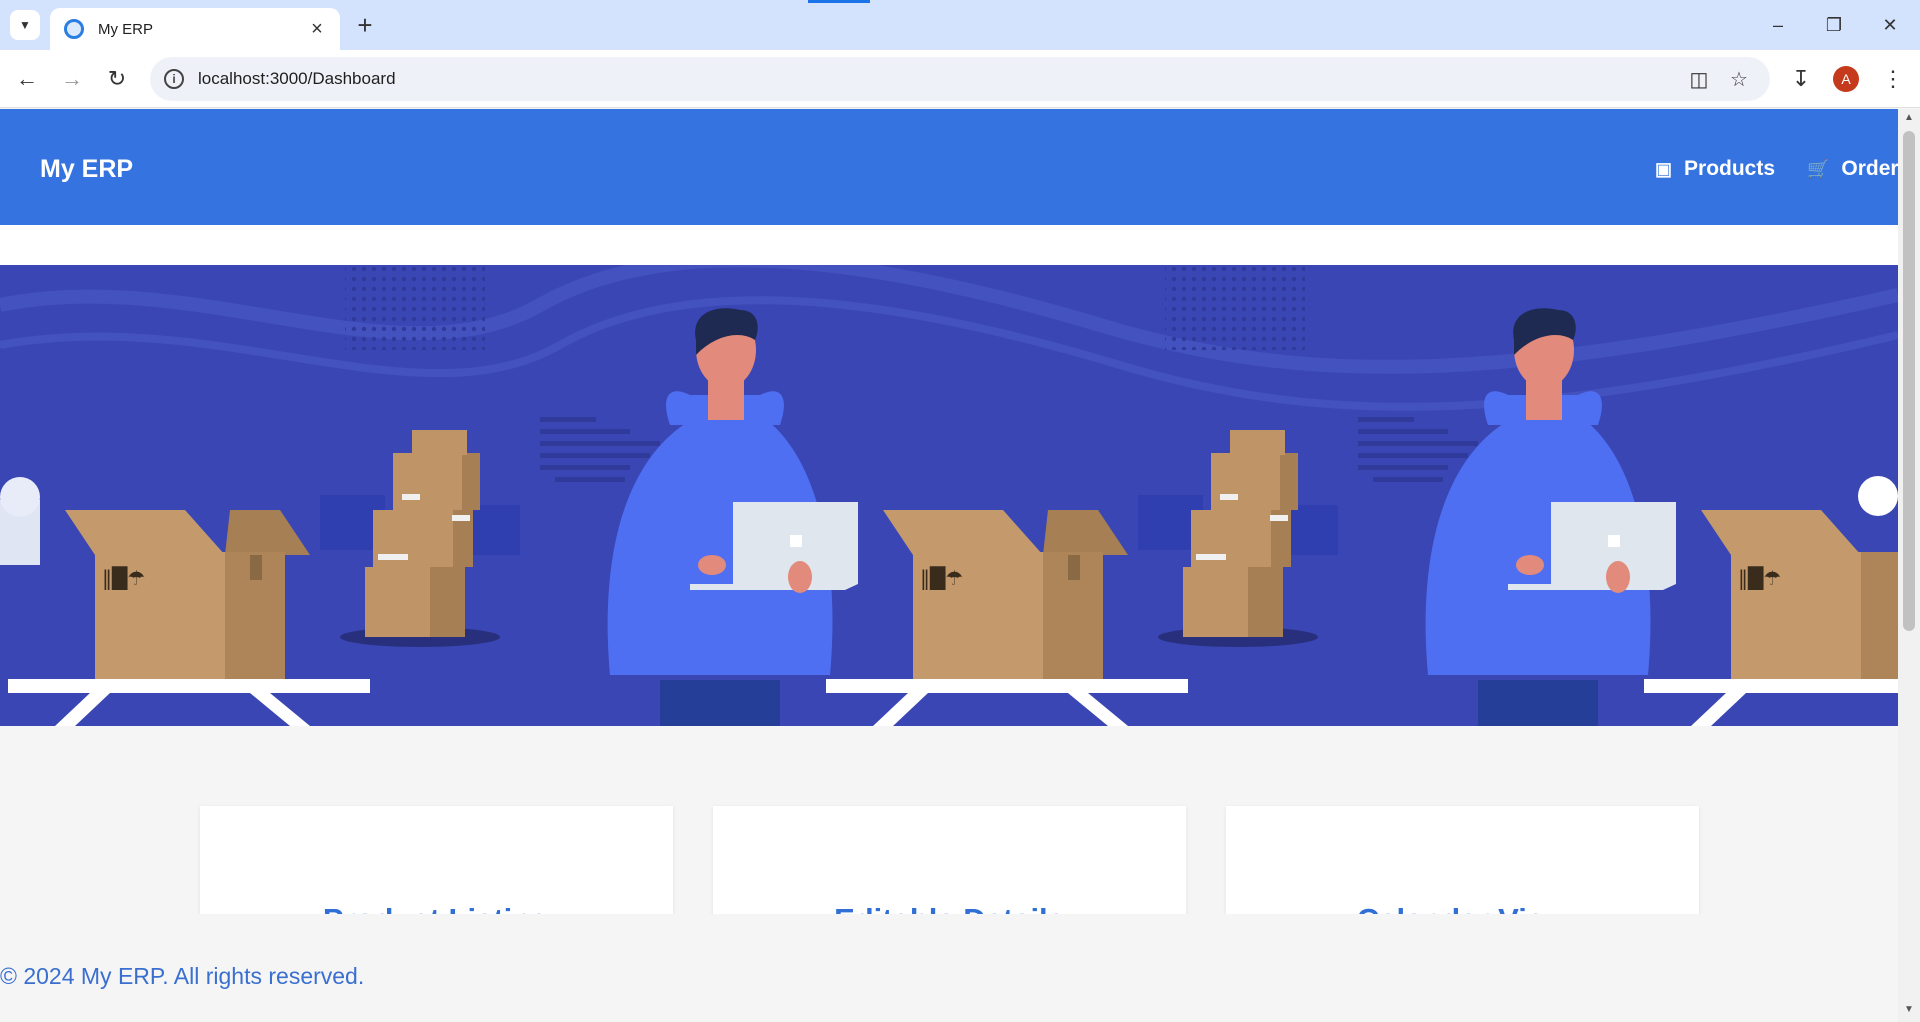 Image resolution: width=1920 pixels, height=1022 pixels. Describe the element at coordinates (72, 79) in the screenshot. I see `forward-button: →` at that location.